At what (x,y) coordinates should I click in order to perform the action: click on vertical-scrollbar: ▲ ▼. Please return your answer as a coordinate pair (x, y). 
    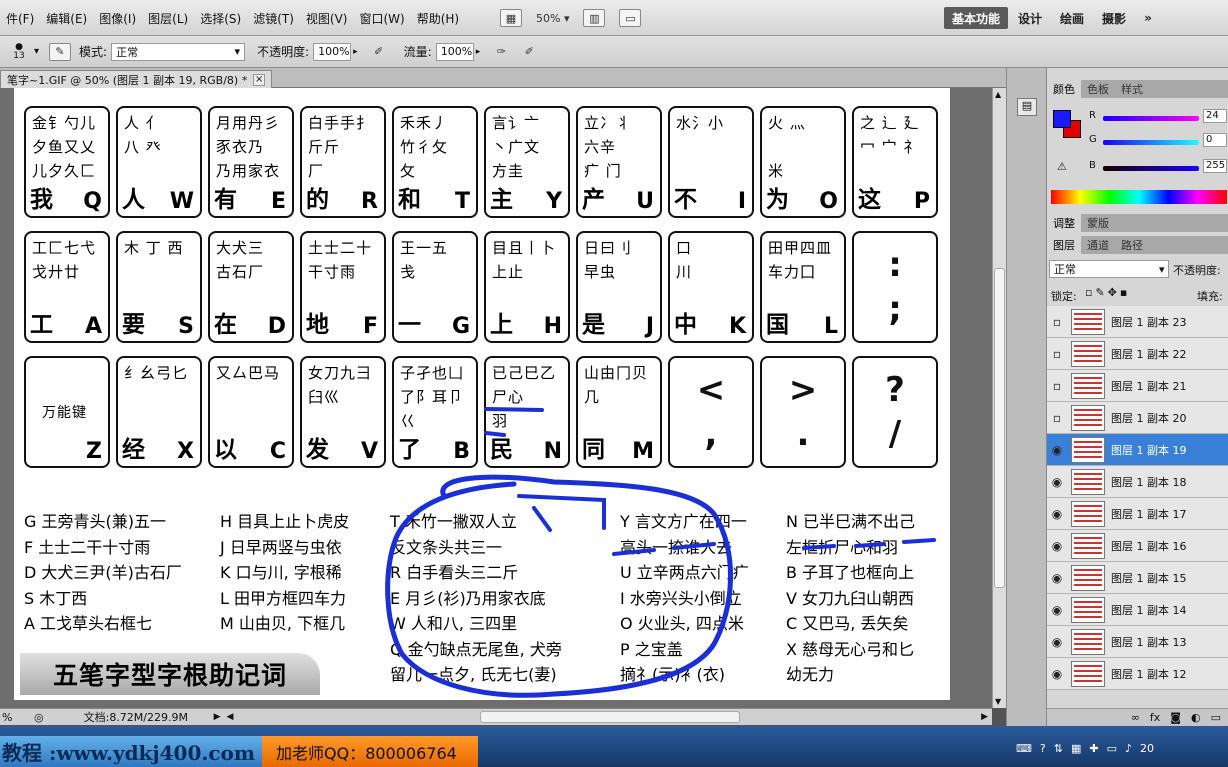
    Looking at the image, I should click on (999, 398).